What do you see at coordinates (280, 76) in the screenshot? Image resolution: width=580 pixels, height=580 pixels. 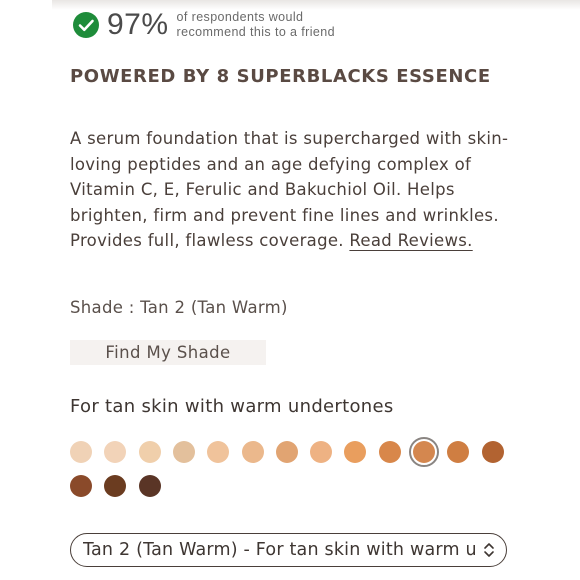 I see `section-heading: POWERED BY 8 SUPERBLACKS ESSENCE` at bounding box center [280, 76].